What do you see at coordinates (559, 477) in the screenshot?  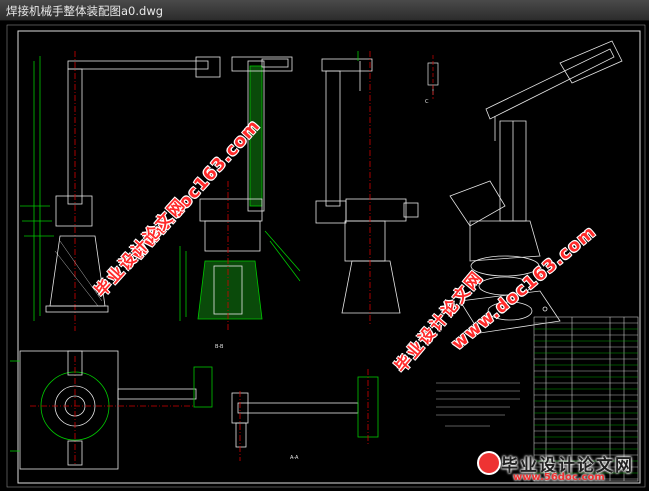 I see `footer-brand-url: www.56doc.com` at bounding box center [559, 477].